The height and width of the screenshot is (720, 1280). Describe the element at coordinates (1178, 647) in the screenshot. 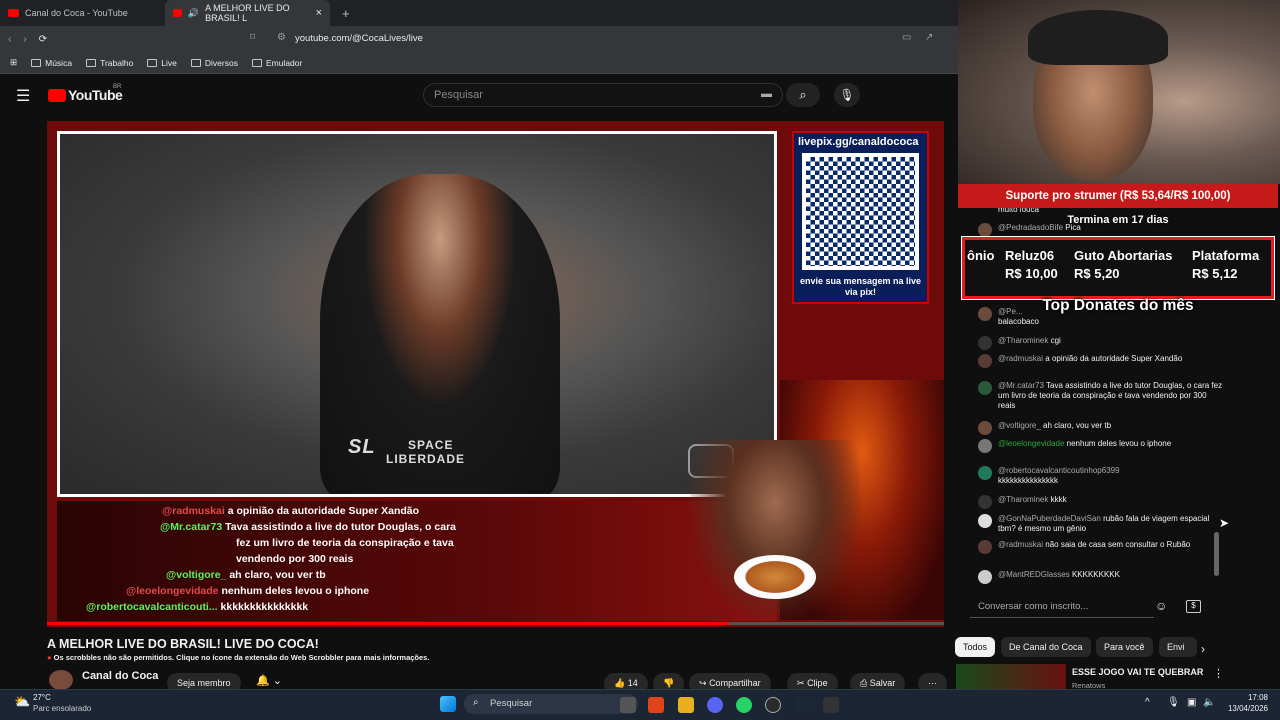

I see `chip-sent: Envi` at that location.